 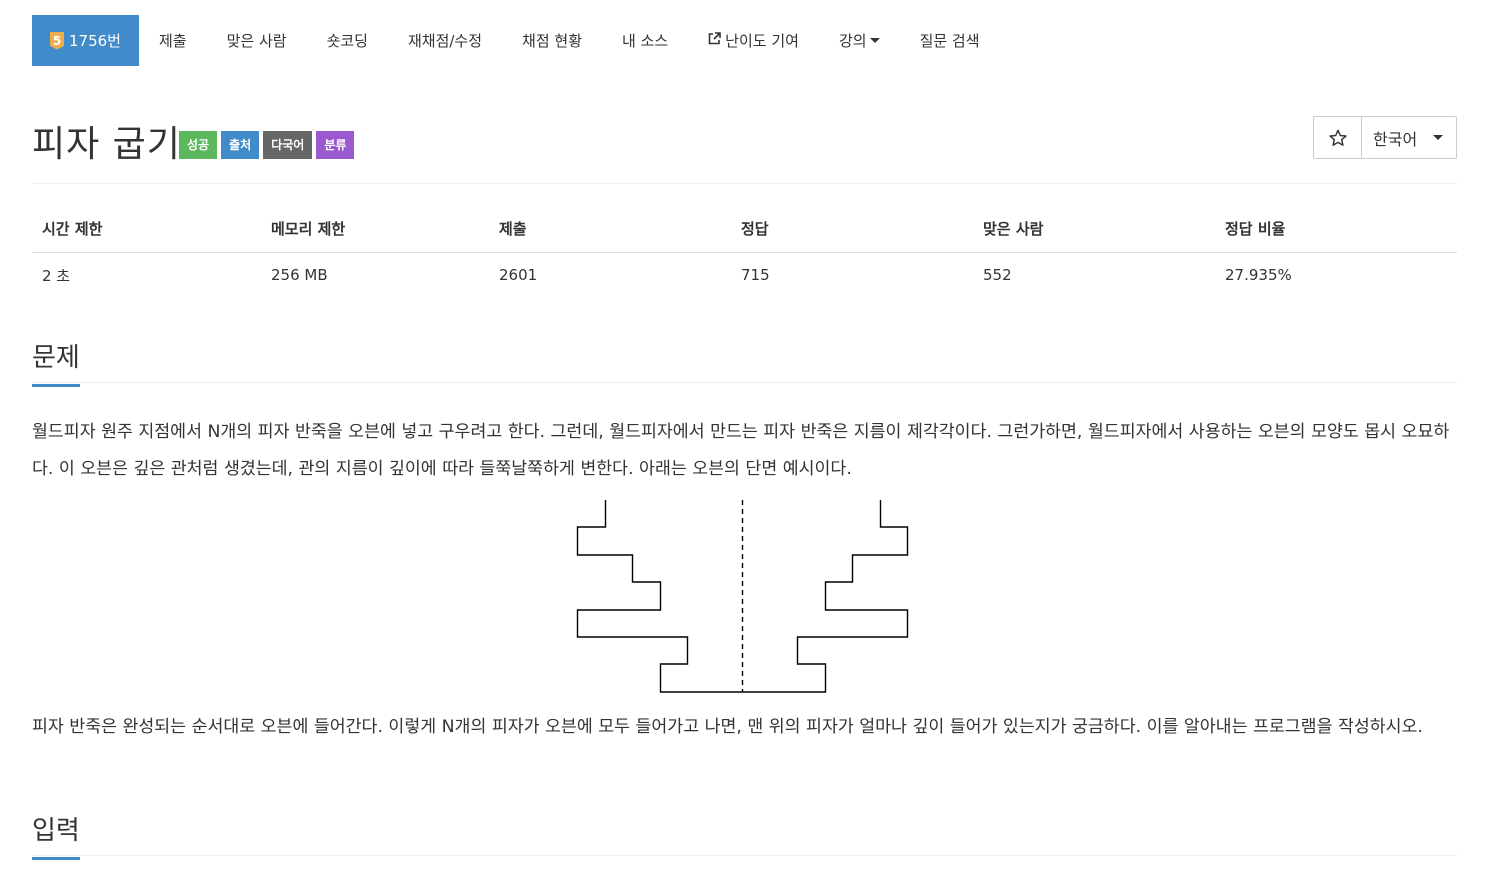 What do you see at coordinates (852, 41) in the screenshot?
I see `lecture-label: 강의` at bounding box center [852, 41].